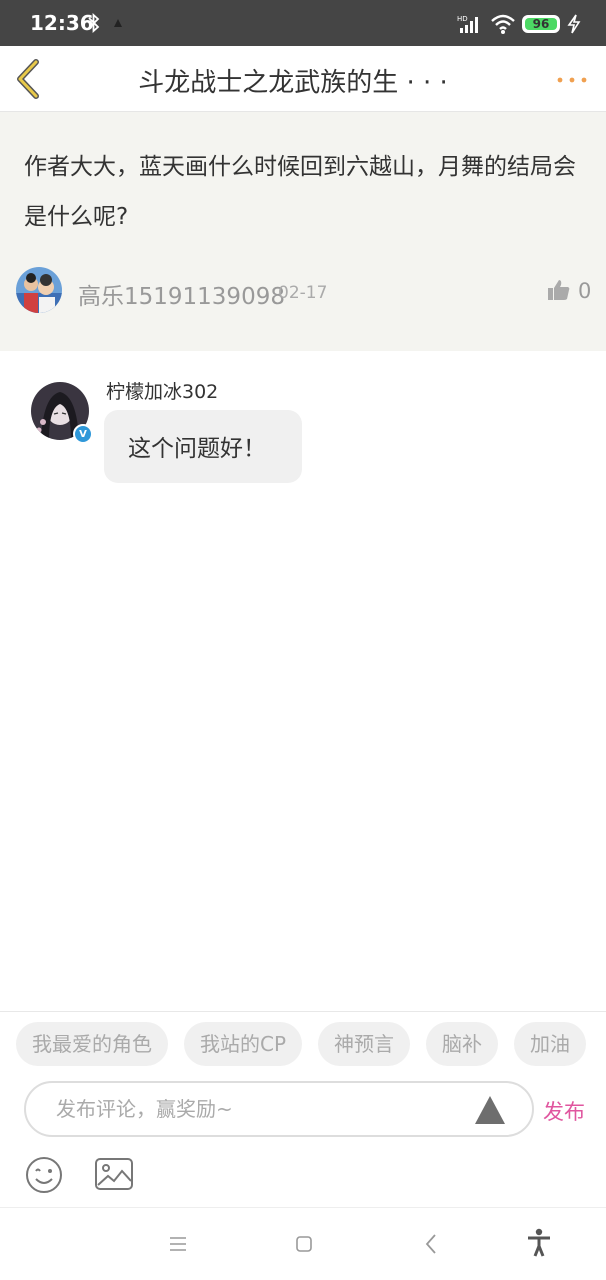  Describe the element at coordinates (44, 1175) in the screenshot. I see `emoji-icon` at that location.